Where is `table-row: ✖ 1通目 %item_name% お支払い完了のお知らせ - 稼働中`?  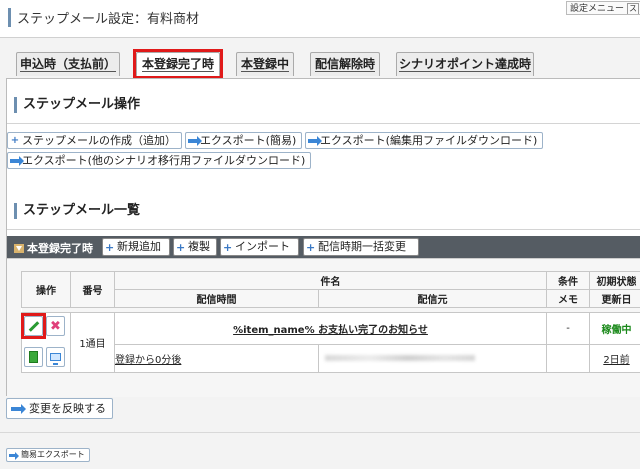
table-row: ✖ 1通目 %item_name% お支払い完了のお知らせ - 稼働中 is located at coordinates (330, 342).